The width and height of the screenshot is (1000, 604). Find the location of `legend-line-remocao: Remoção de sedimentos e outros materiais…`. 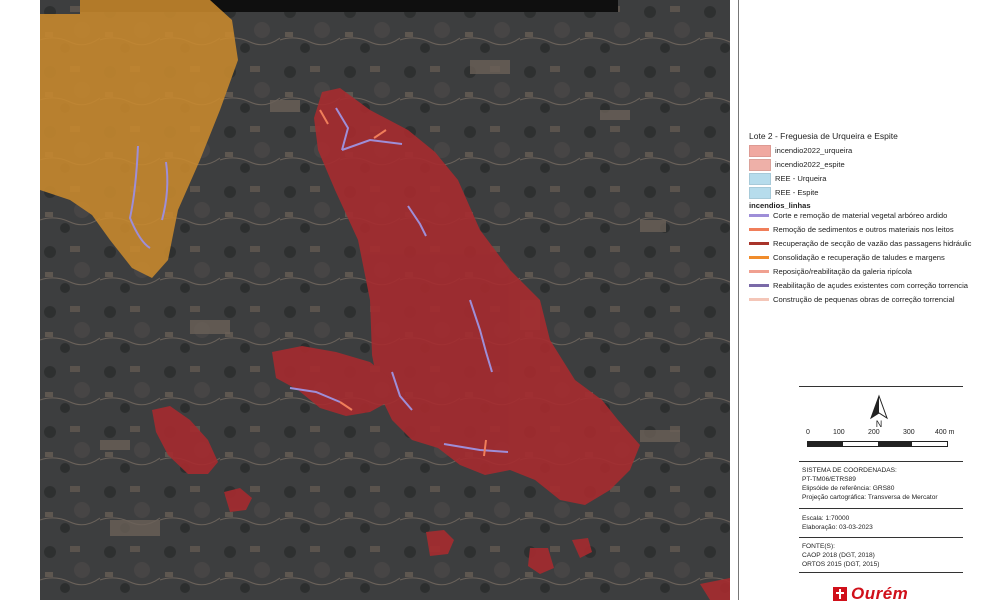

legend-line-remocao: Remoção de sedimentos e outros materiais… is located at coordinates (851, 229).